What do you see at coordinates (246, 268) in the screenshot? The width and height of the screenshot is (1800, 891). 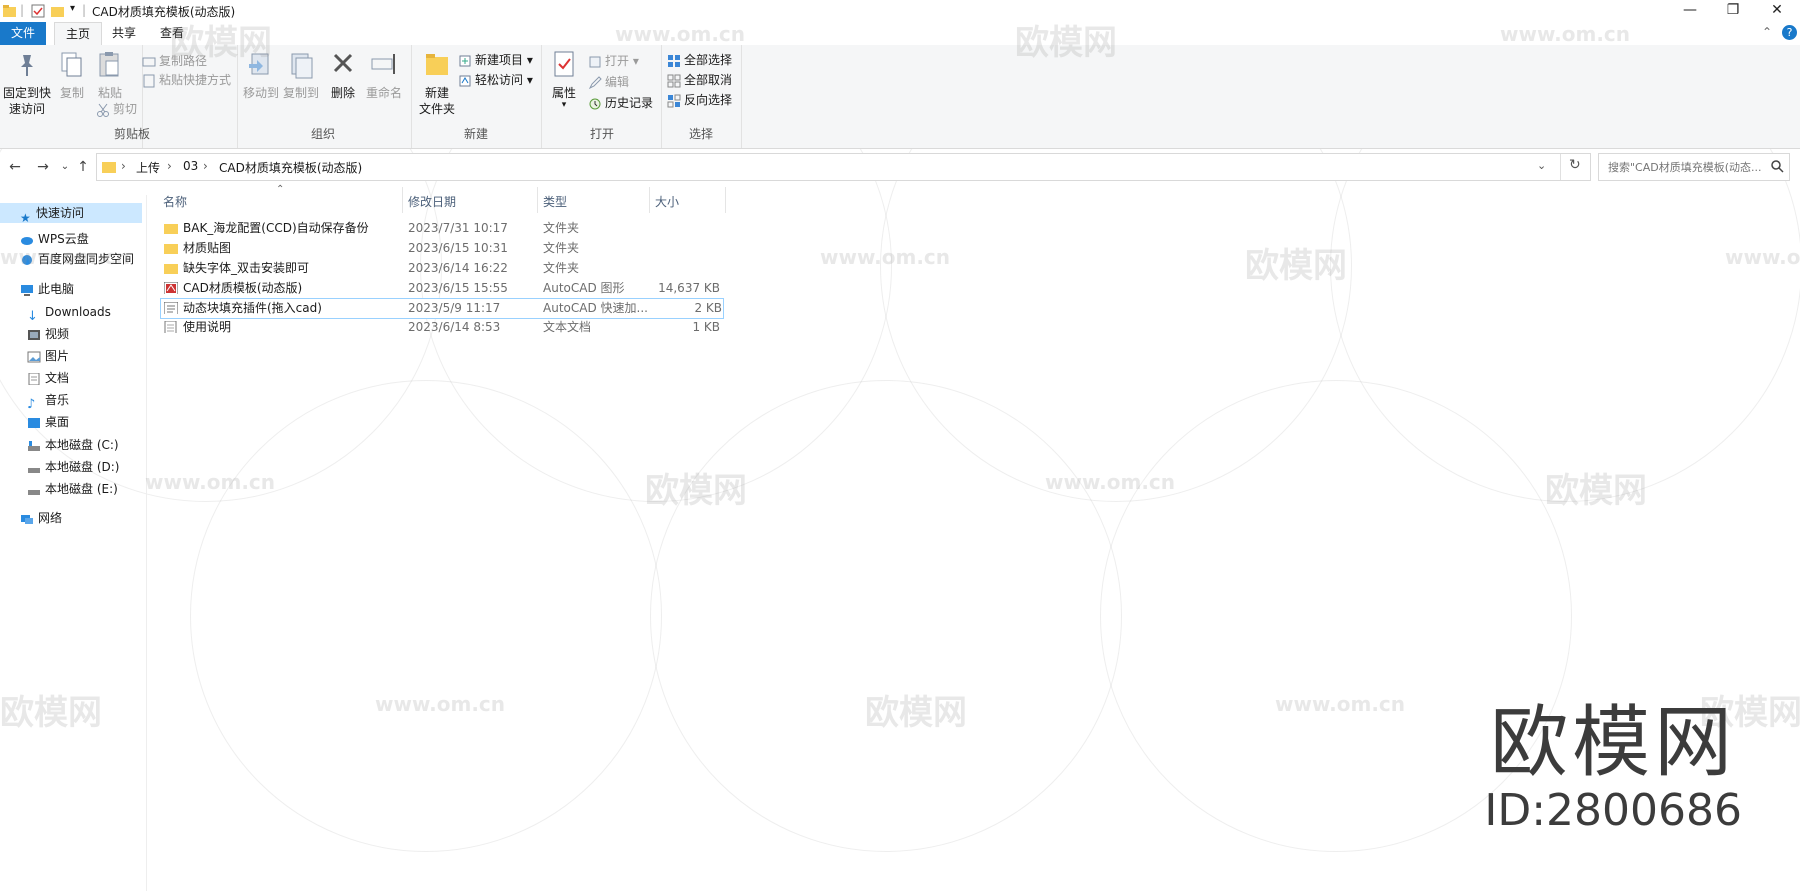 I see `file-name: 缺失字体_双击安装即可` at bounding box center [246, 268].